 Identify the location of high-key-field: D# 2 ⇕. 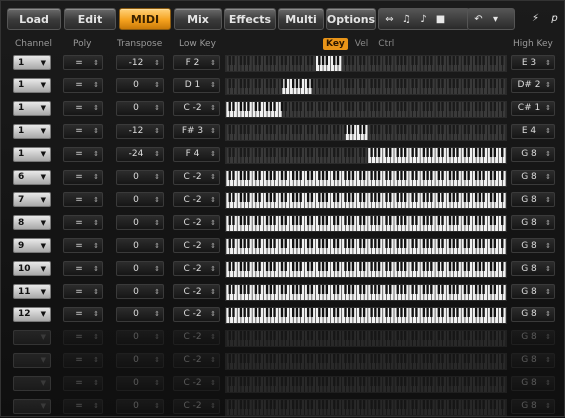
(533, 85).